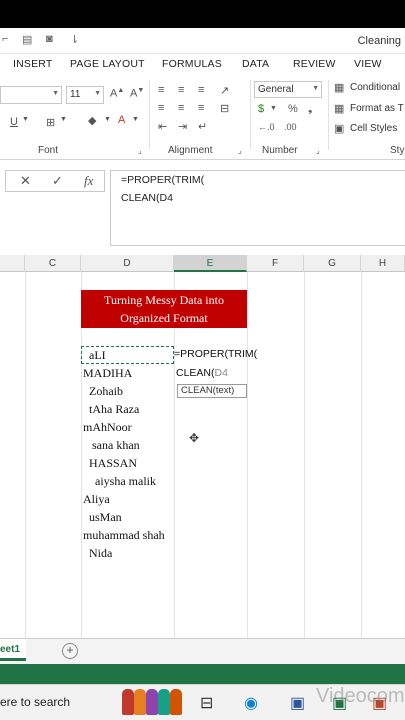 Image resolution: width=405 pixels, height=720 pixels. What do you see at coordinates (13, 650) in the screenshot?
I see `sheet-tab-sheet1: eet1` at bounding box center [13, 650].